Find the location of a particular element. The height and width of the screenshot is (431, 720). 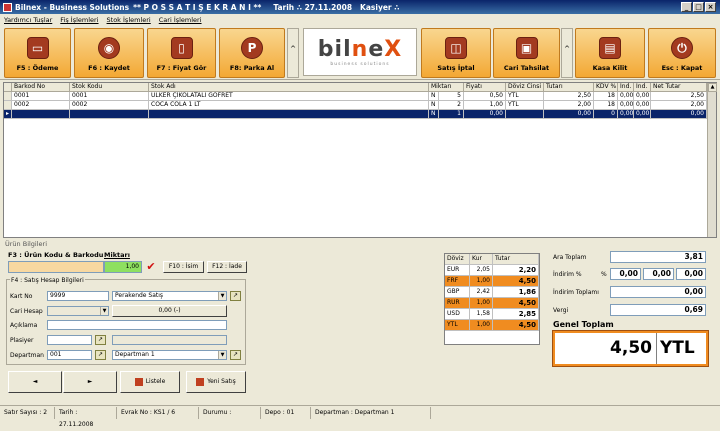

salesperson-input is located at coordinates (69, 340).